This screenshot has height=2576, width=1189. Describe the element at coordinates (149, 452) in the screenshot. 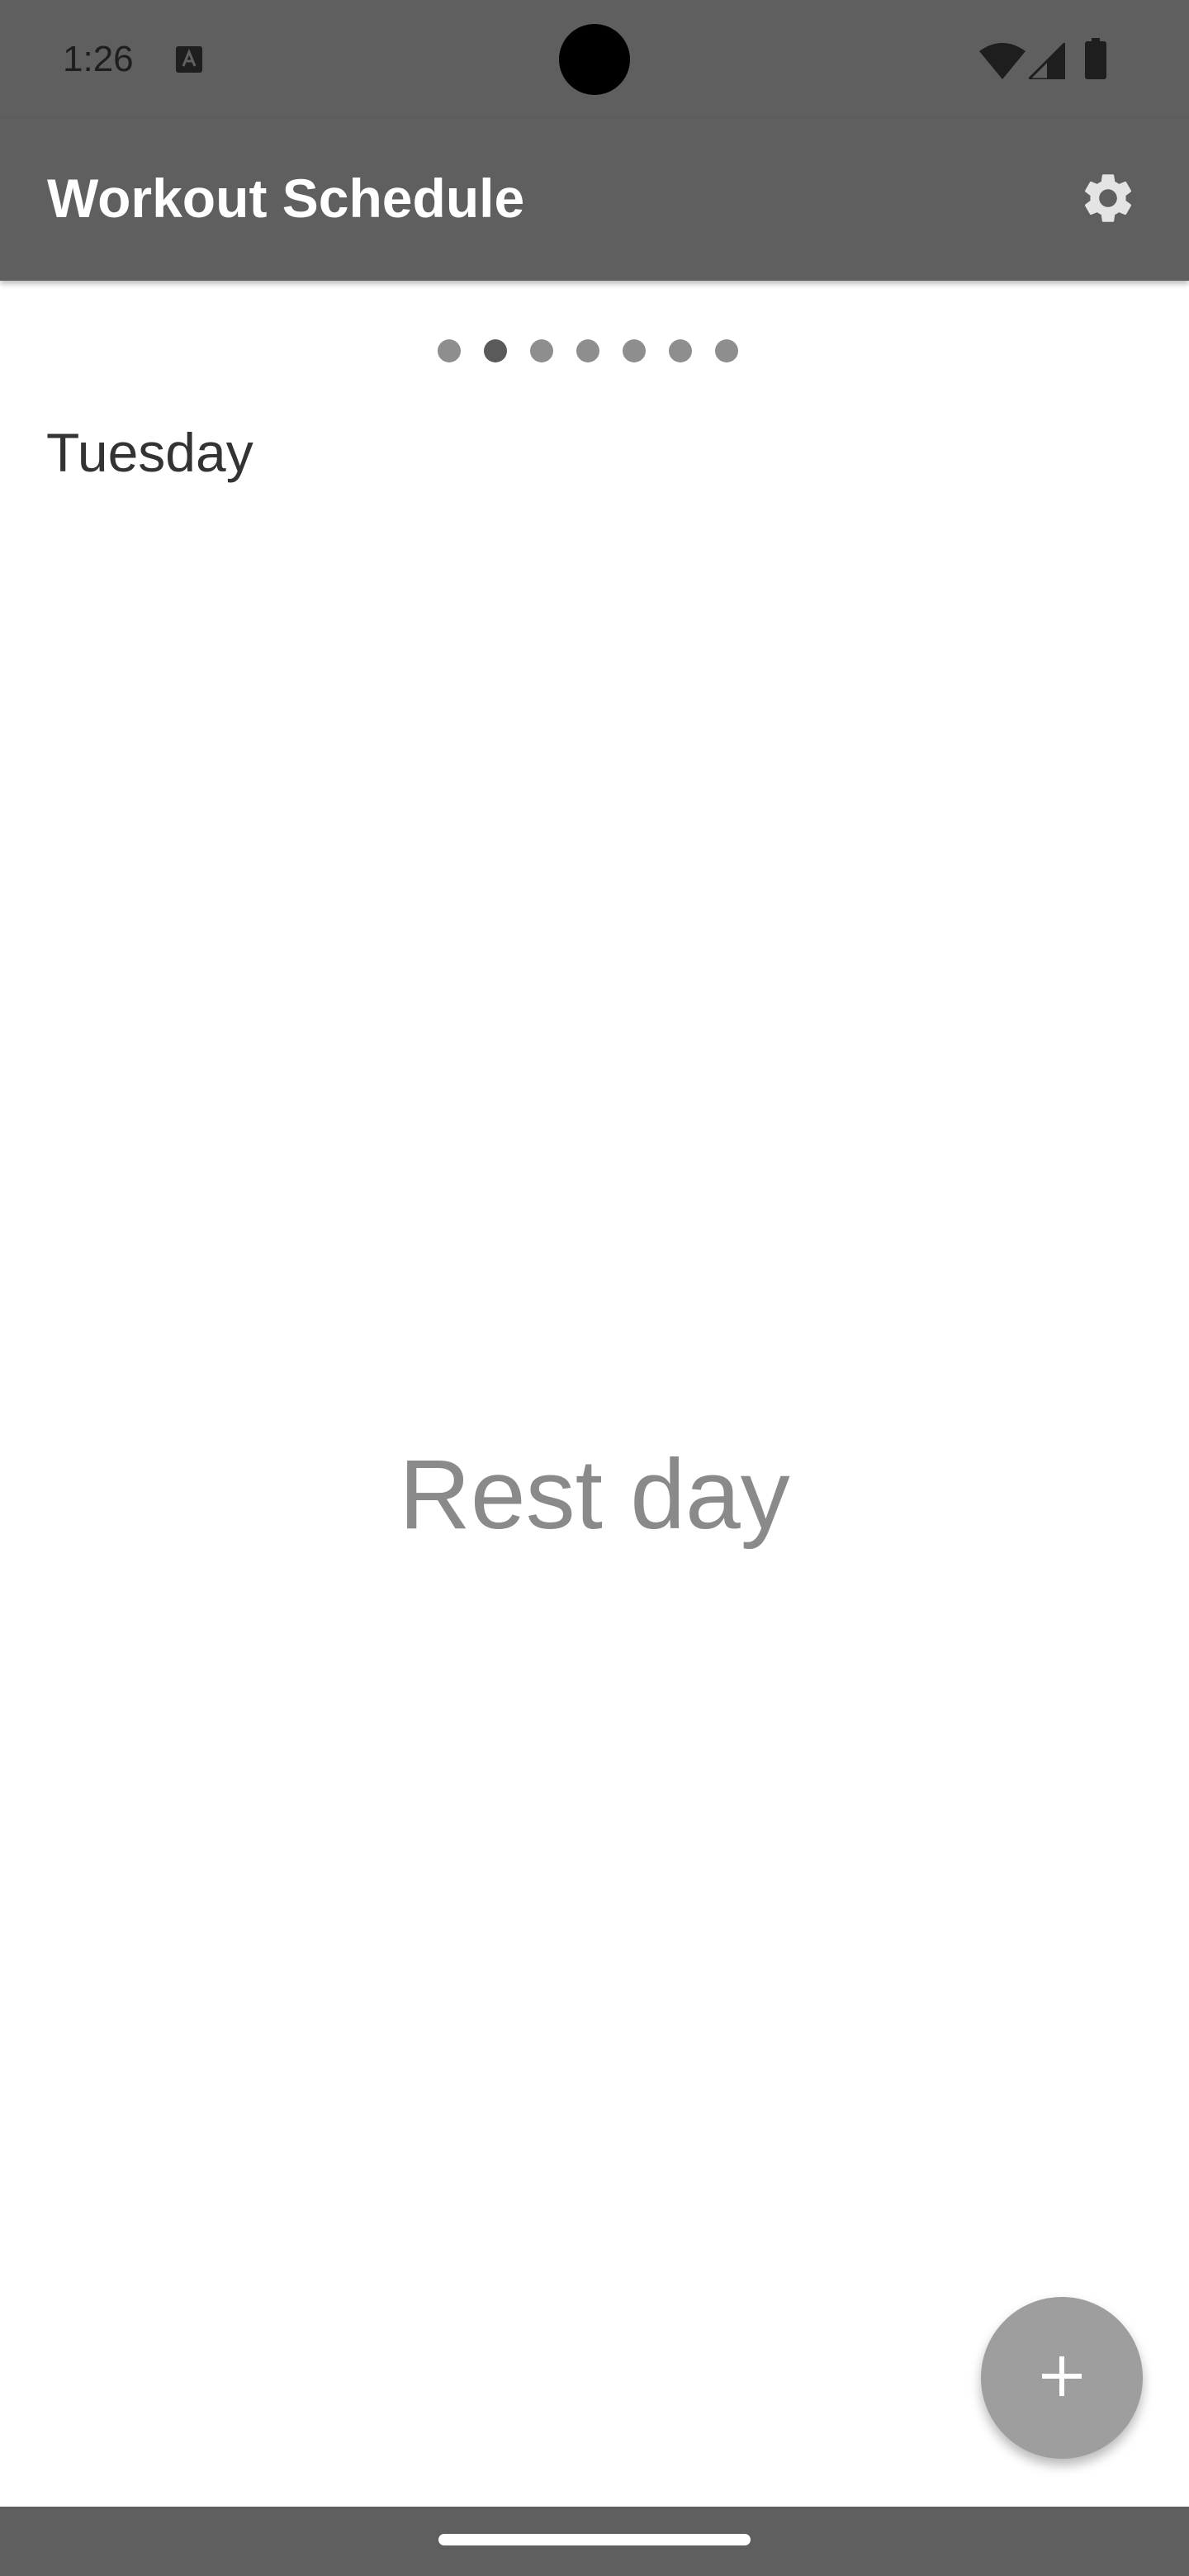

I see `day-heading: Tuesday` at that location.